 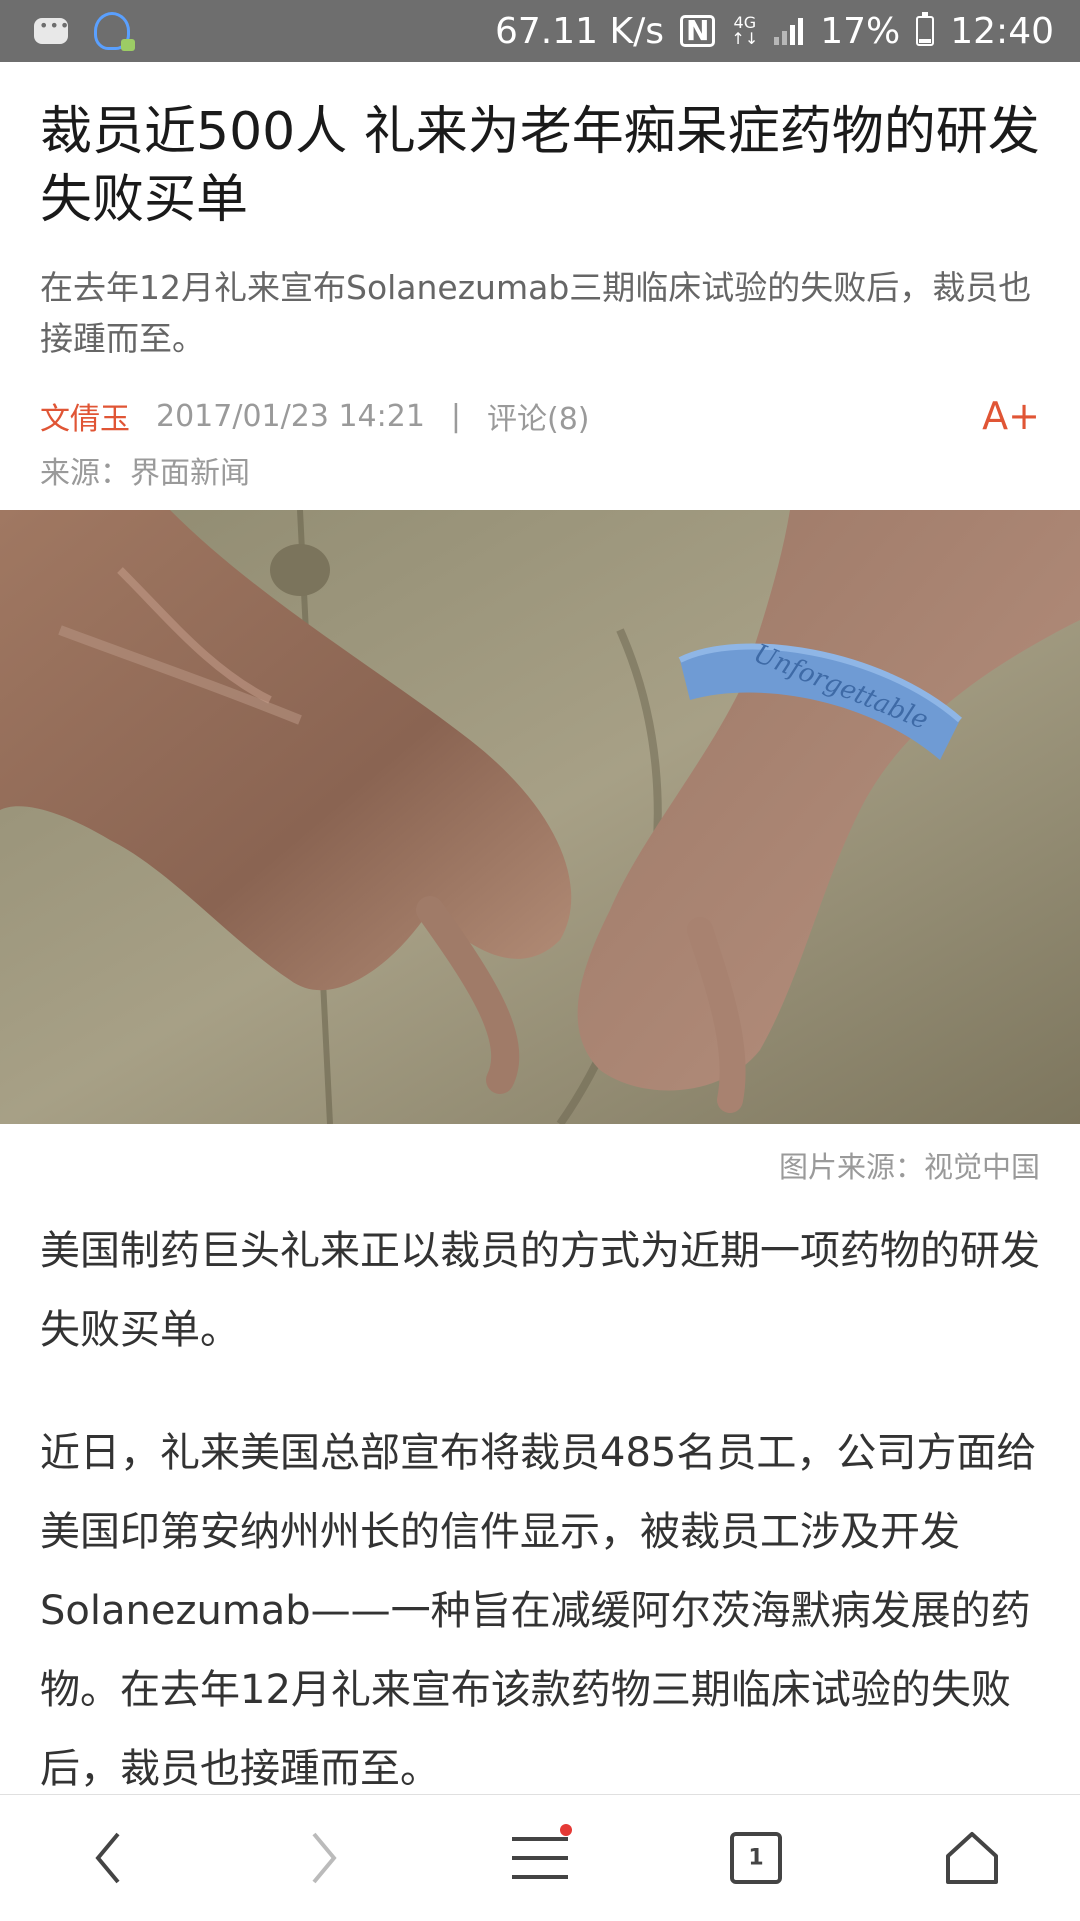 I want to click on home-button, so click(x=972, y=1858).